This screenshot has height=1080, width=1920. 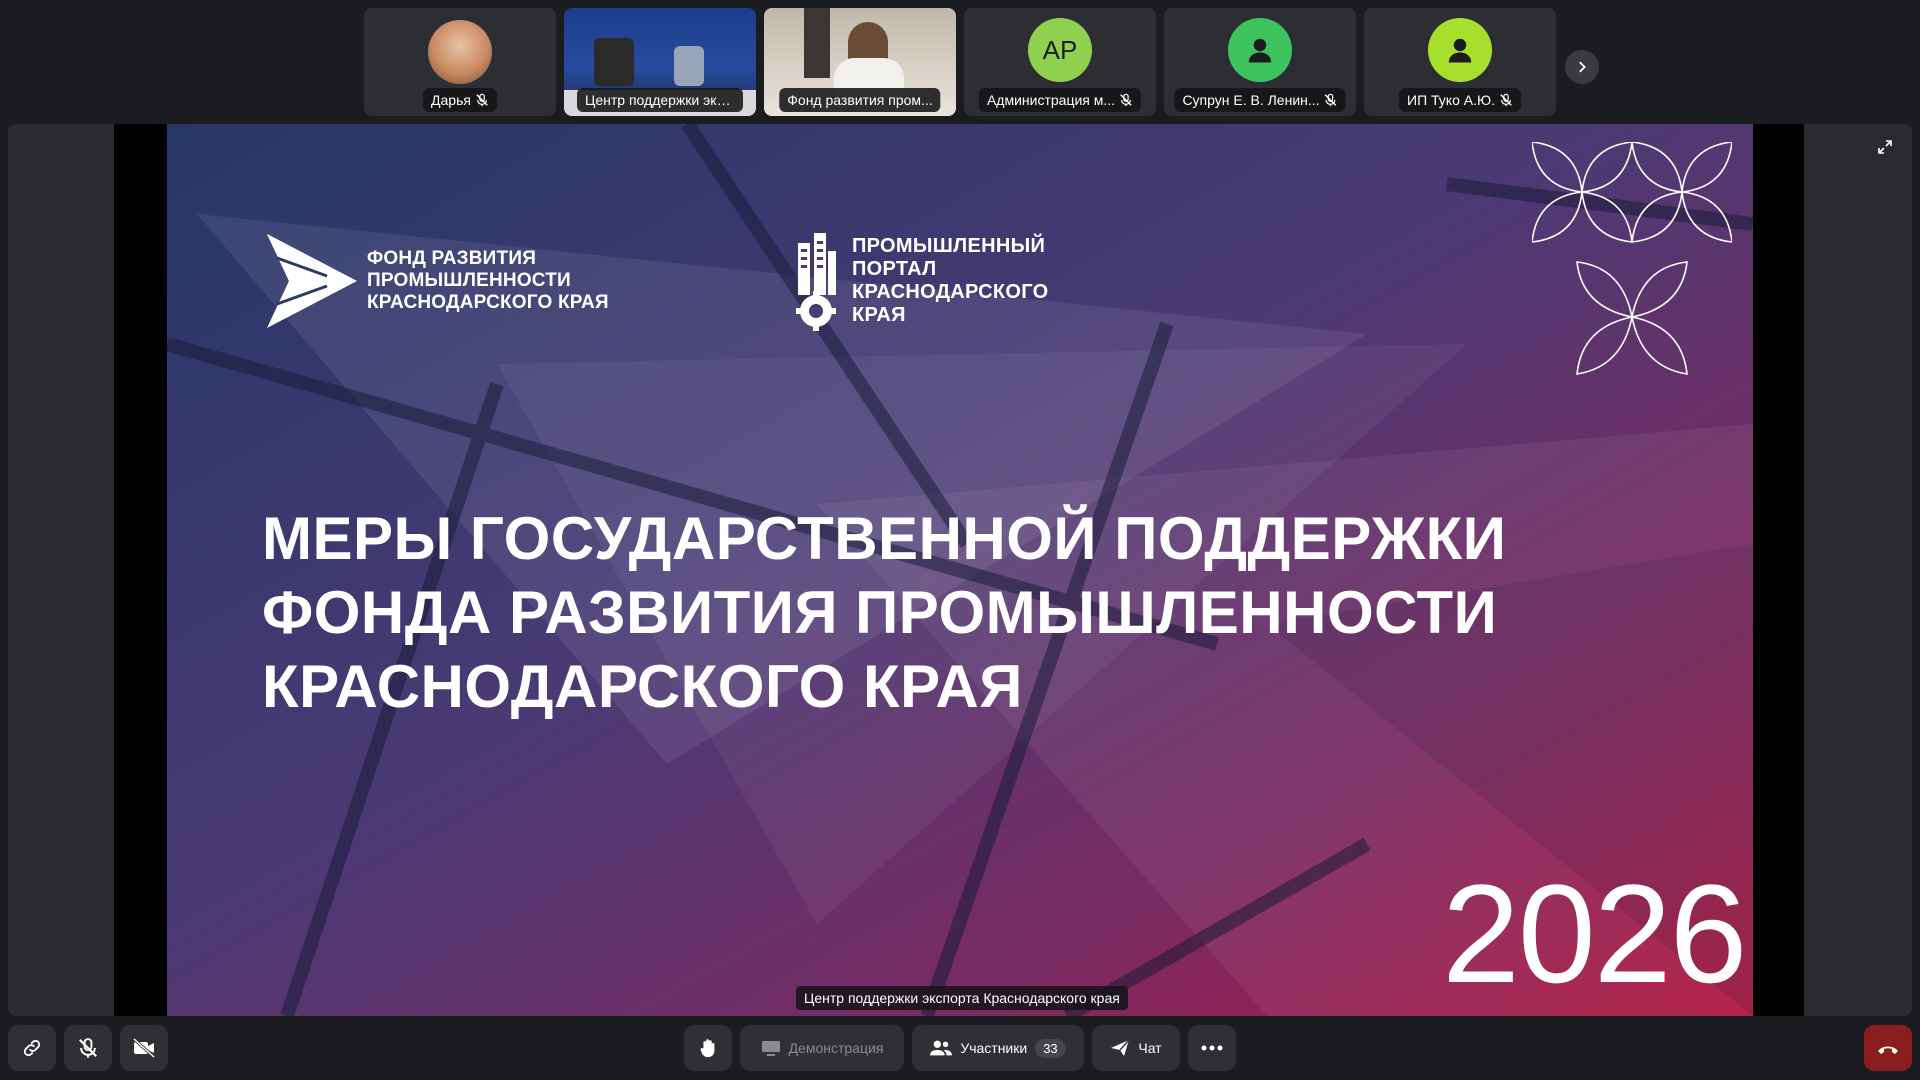 What do you see at coordinates (950, 280) in the screenshot?
I see `industrial-portal-logo-text: ПРОМЫШЛЕННЫЙ ПОРТАЛ КРАСНОДАРСКОГО КРАЯ` at bounding box center [950, 280].